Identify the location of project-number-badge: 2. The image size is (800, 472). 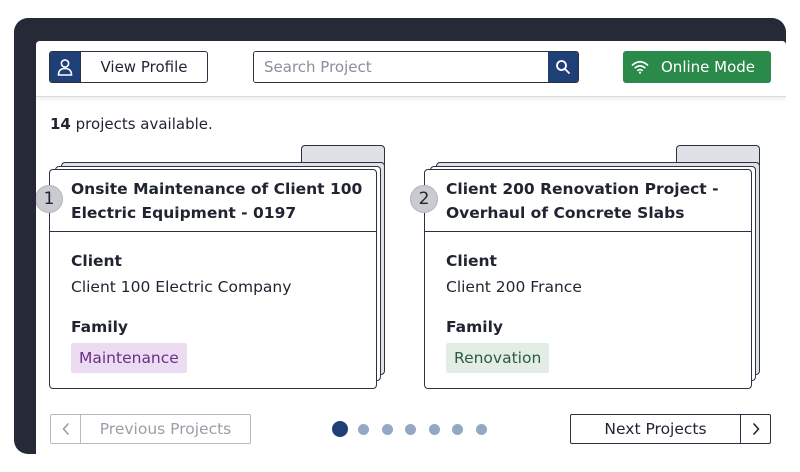
(424, 199).